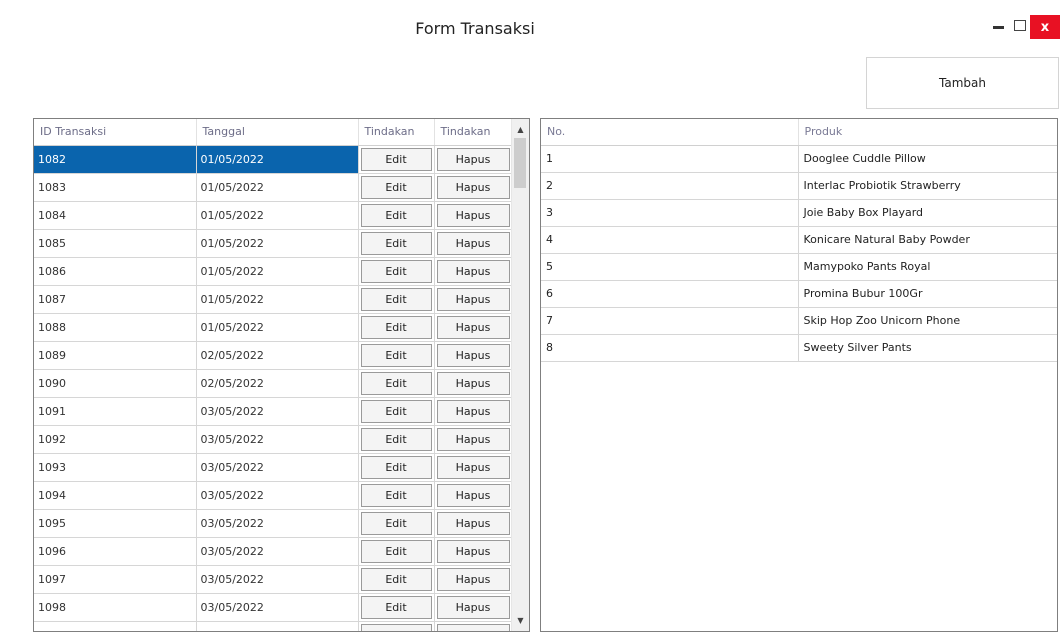 Image resolution: width=1062 pixels, height=644 pixels. I want to click on cell-id: 1082, so click(115, 159).